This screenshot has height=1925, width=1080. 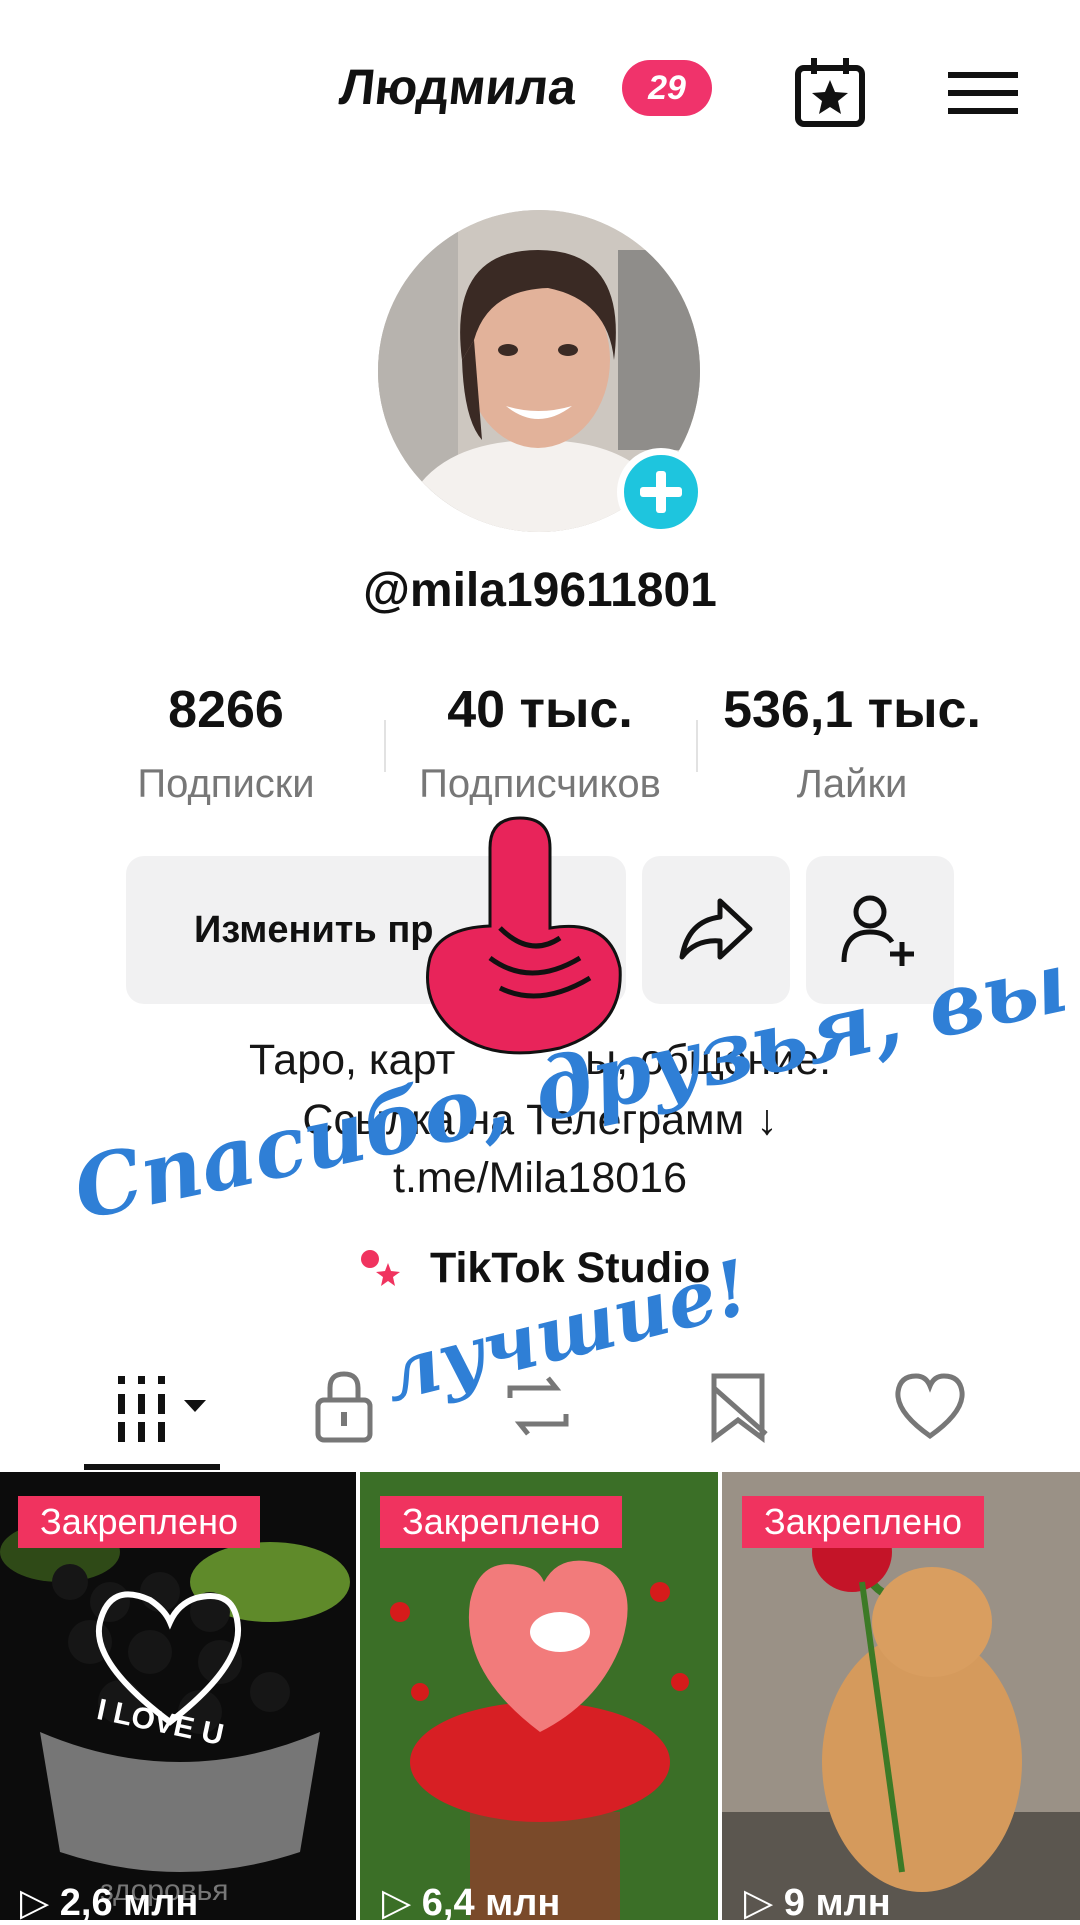 What do you see at coordinates (226, 710) in the screenshot?
I see `stat-value: 8266` at bounding box center [226, 710].